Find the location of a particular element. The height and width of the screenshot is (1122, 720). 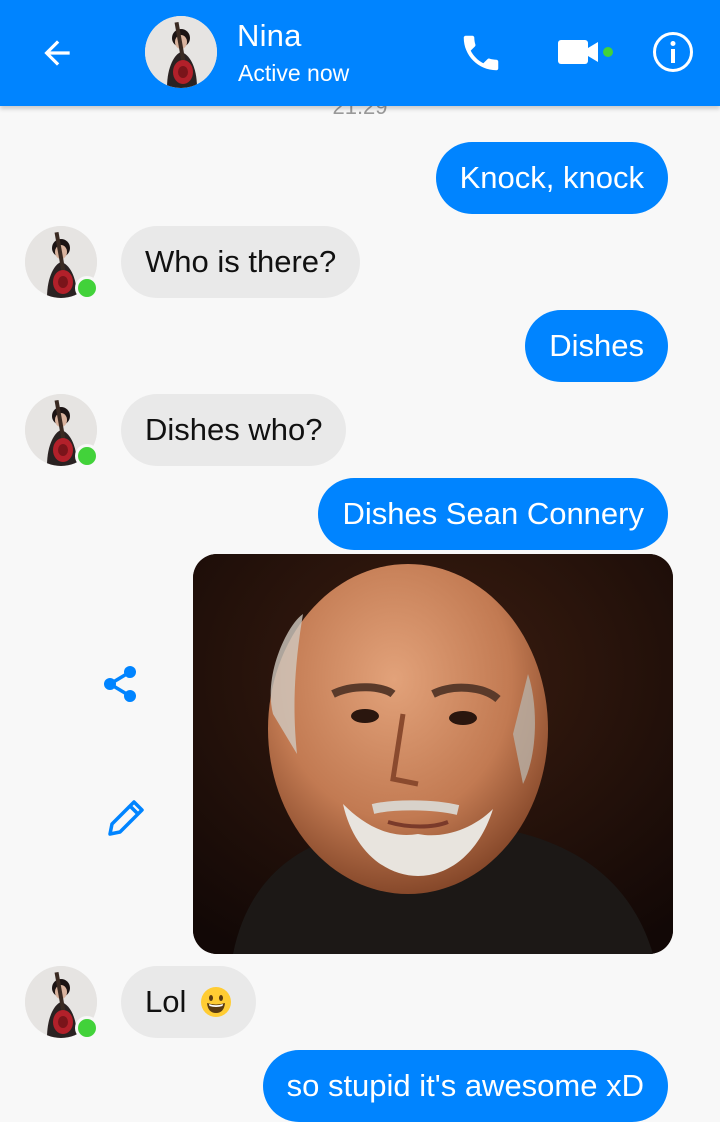

share-icon is located at coordinates (120, 684).